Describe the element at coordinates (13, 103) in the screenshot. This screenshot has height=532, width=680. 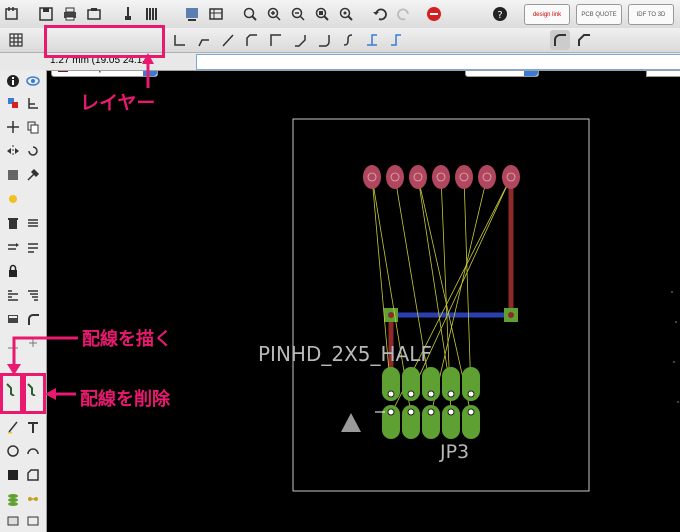
I see `display-layers-icon` at that location.